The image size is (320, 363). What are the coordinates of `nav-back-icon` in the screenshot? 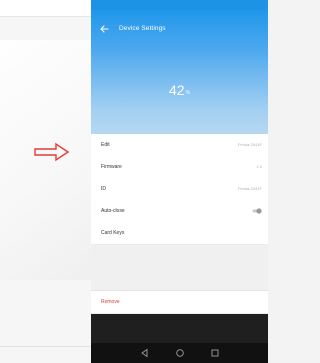 It's located at (145, 353).